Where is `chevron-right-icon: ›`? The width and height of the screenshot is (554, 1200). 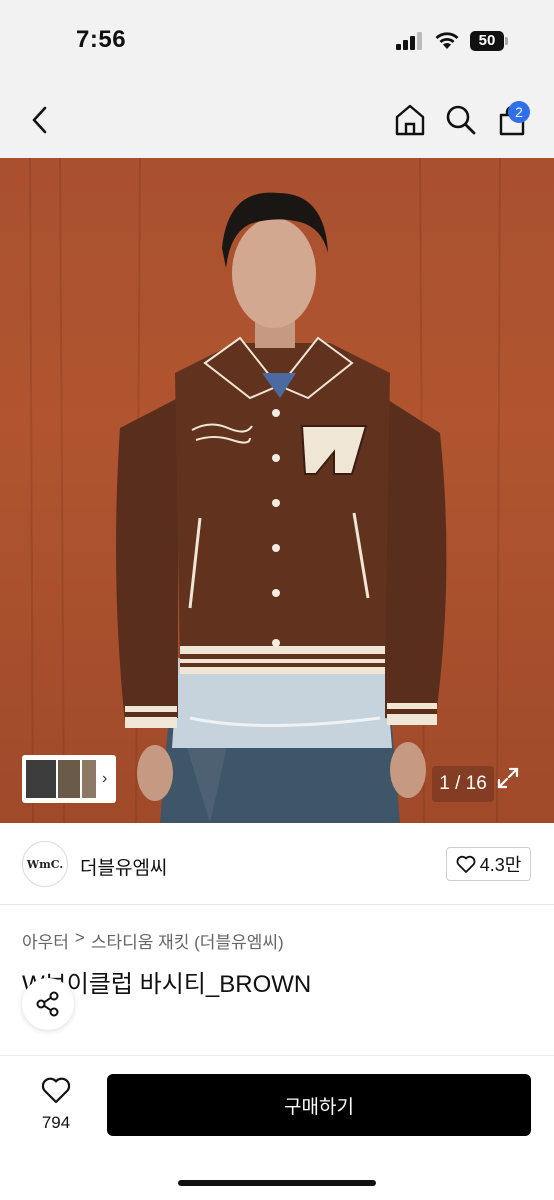
chevron-right-icon: › is located at coordinates (104, 779).